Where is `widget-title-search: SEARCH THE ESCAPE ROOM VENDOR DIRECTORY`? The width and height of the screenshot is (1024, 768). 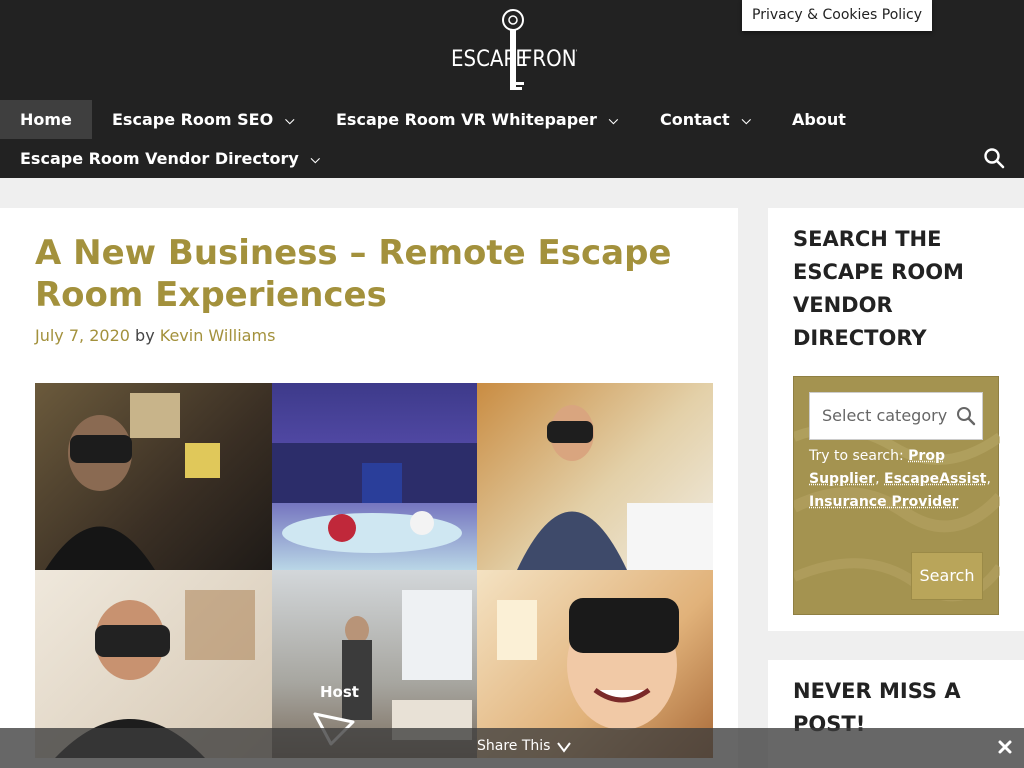
widget-title-search: SEARCH THE ESCAPE ROOM VENDOR DIRECTORY is located at coordinates (878, 288).